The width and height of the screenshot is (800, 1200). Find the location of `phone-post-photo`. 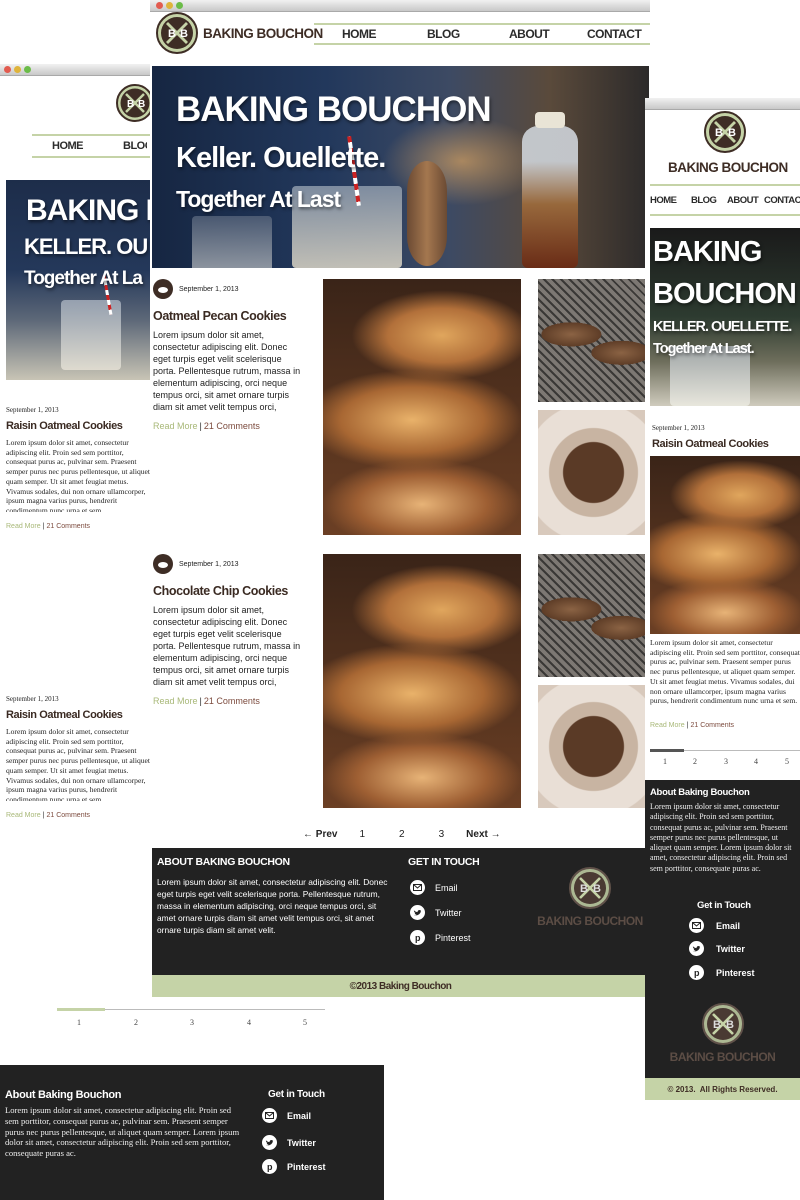

phone-post-photo is located at coordinates (725, 545).